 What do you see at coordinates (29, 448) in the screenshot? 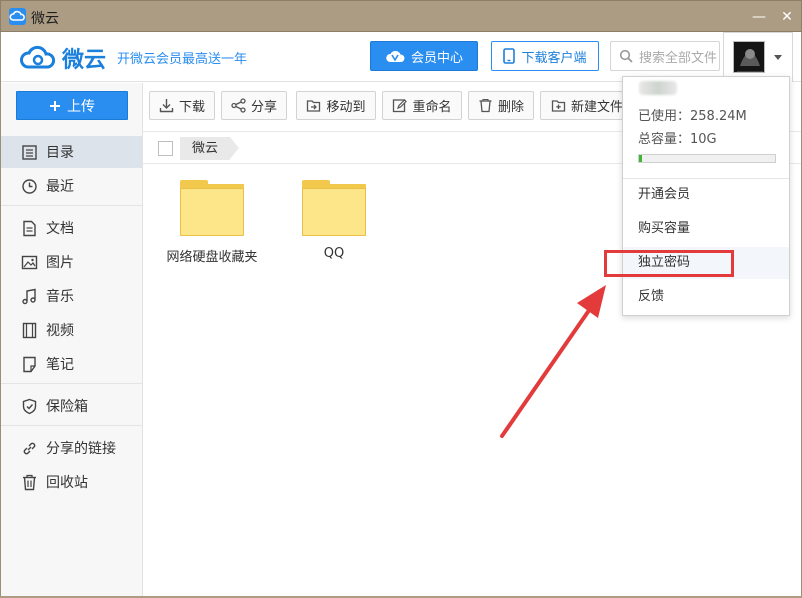
I see `share-link-icon` at bounding box center [29, 448].